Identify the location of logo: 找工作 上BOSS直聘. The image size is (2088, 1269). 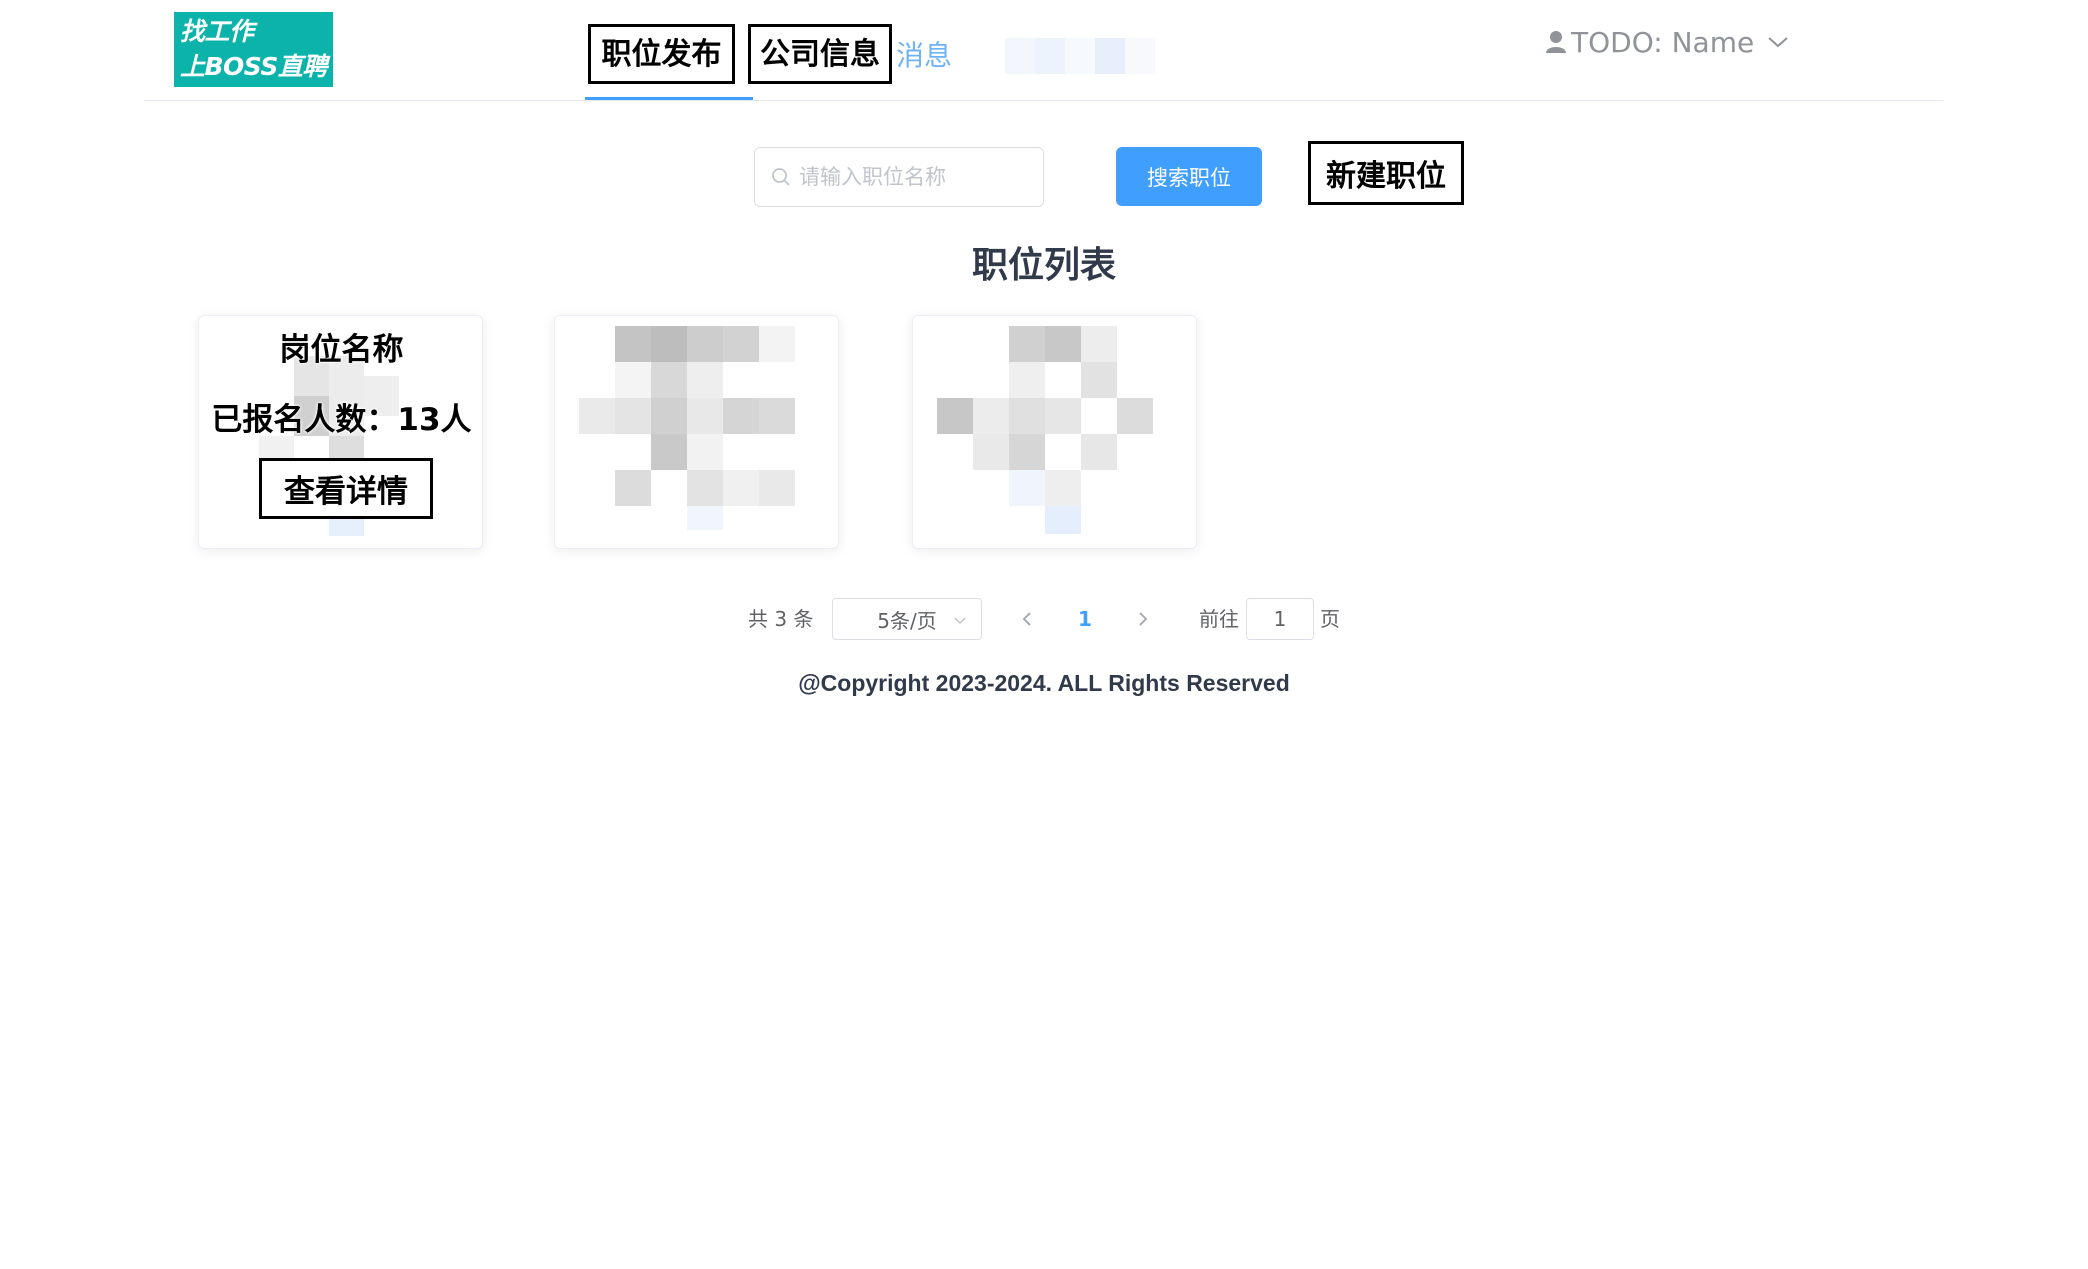
(253, 49).